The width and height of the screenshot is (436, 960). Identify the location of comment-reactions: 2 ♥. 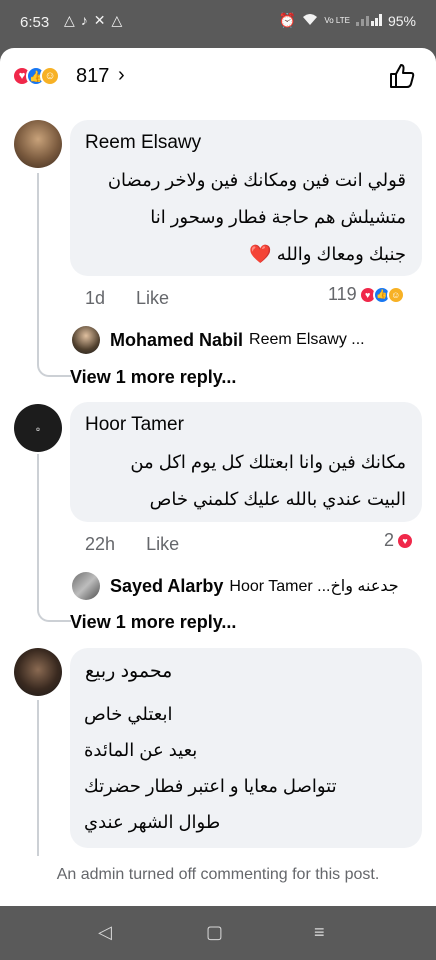
(399, 540).